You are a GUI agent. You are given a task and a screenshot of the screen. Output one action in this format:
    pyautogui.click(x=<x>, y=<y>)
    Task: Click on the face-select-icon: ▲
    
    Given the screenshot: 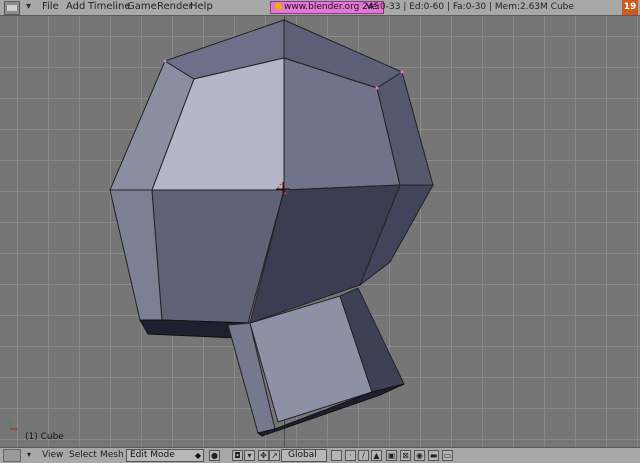 What is the action you would take?
    pyautogui.click(x=376, y=455)
    